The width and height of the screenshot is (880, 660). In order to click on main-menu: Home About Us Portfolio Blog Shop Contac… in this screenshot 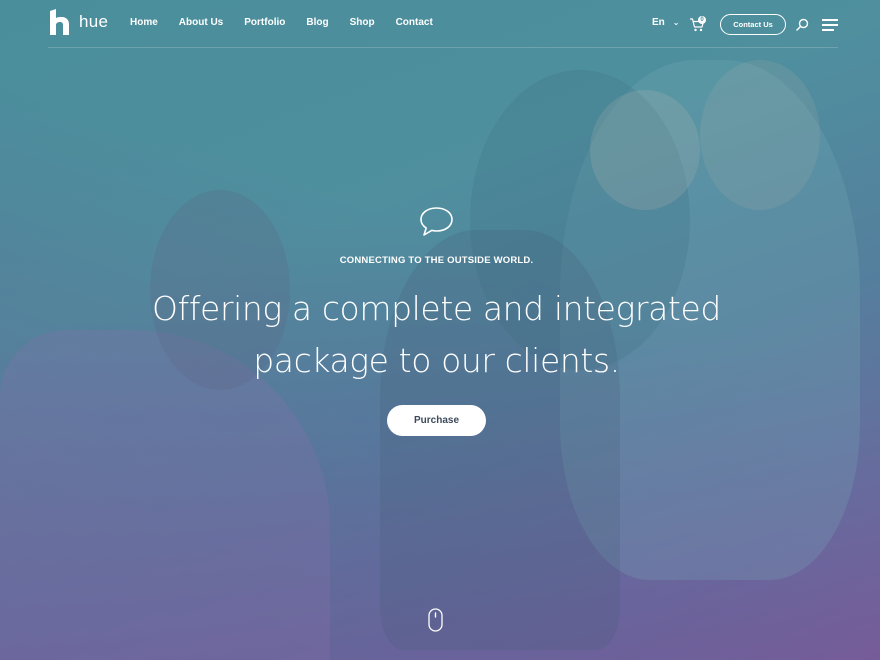, I will do `click(292, 22)`.